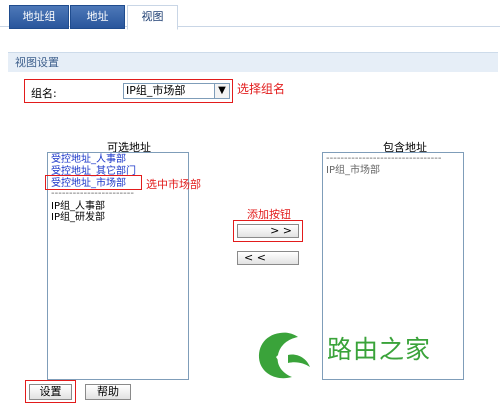 Image resolution: width=500 pixels, height=408 pixels. I want to click on selection-annotation: 选中市场部, so click(173, 184).